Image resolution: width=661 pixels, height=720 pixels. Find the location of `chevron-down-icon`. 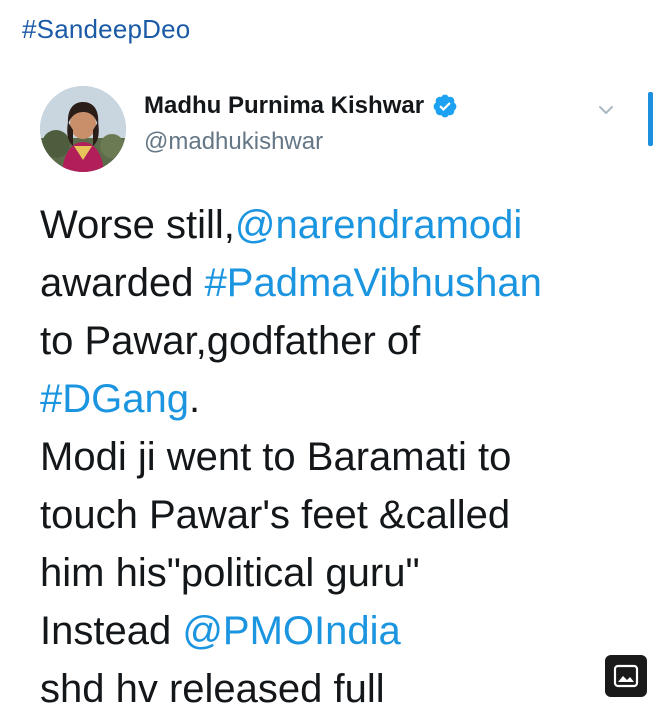

chevron-down-icon is located at coordinates (606, 110).